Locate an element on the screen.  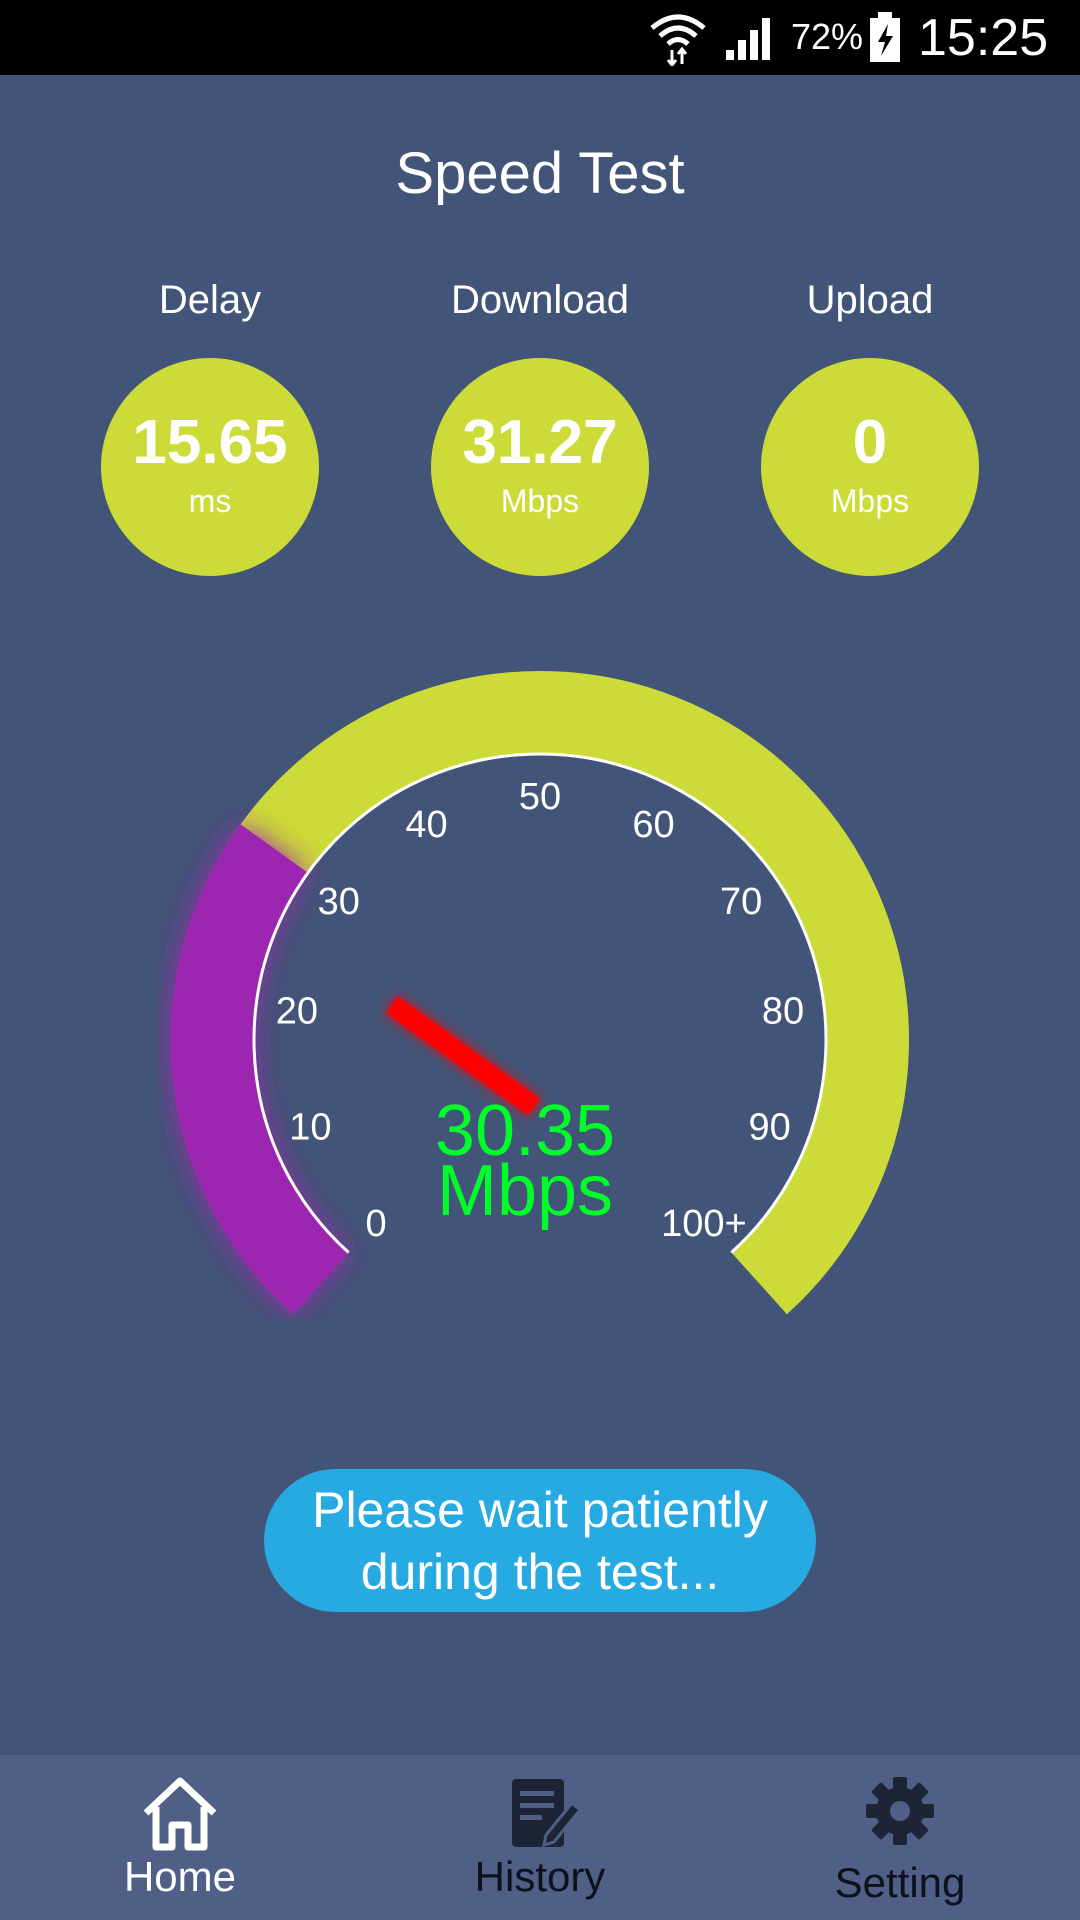
gear-icon is located at coordinates (900, 1811).